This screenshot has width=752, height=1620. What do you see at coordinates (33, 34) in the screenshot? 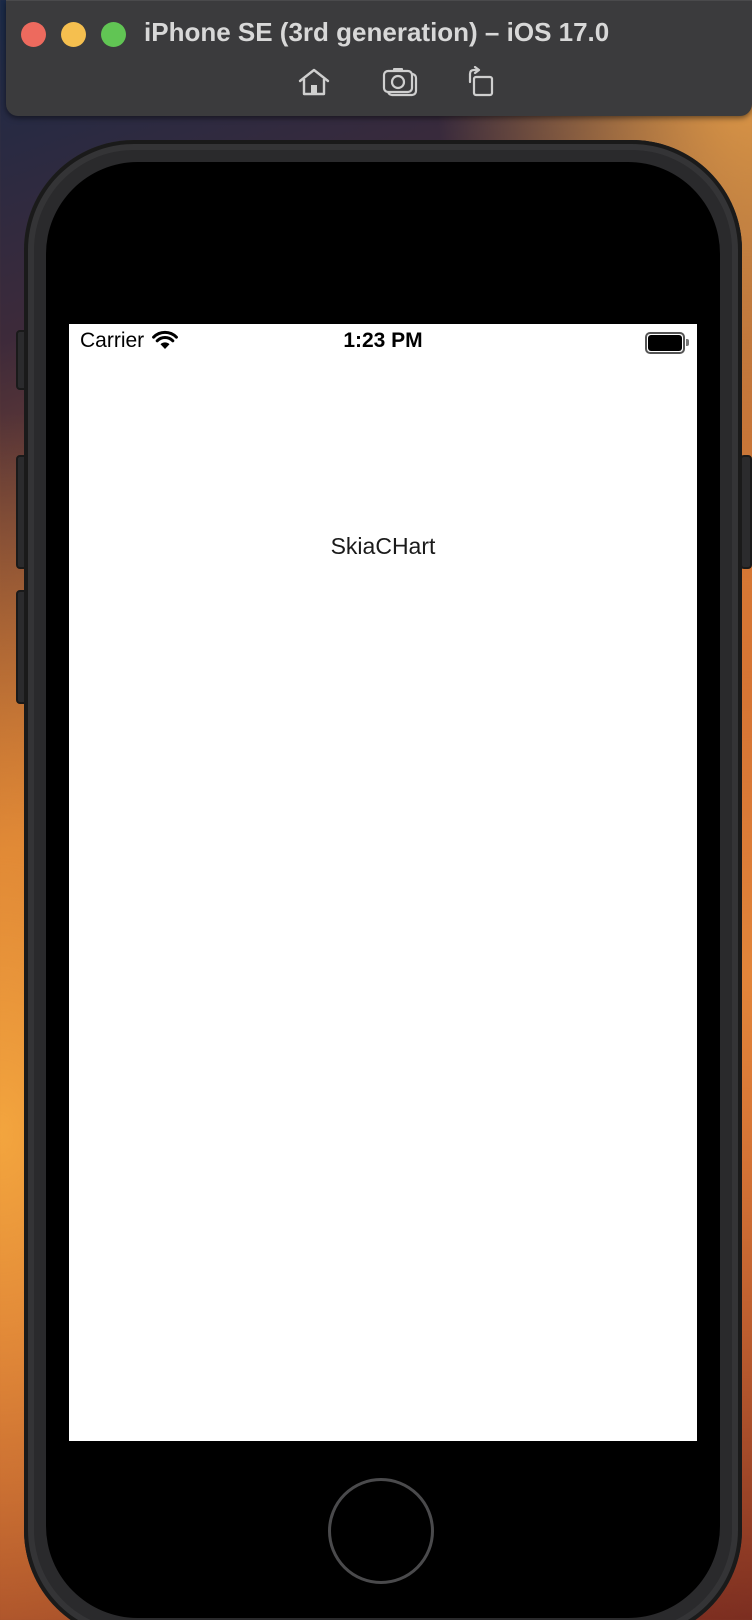
I see `close-window-button` at bounding box center [33, 34].